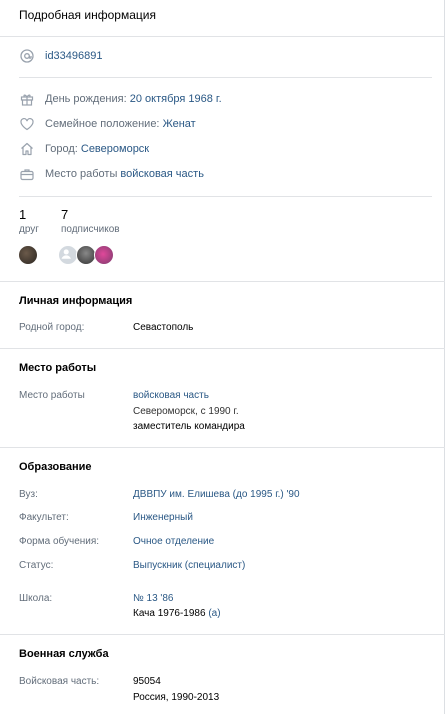 This screenshot has width=446, height=714. Describe the element at coordinates (169, 613) in the screenshot. I see `school-detail-text: Кача 1976-1986` at that location.